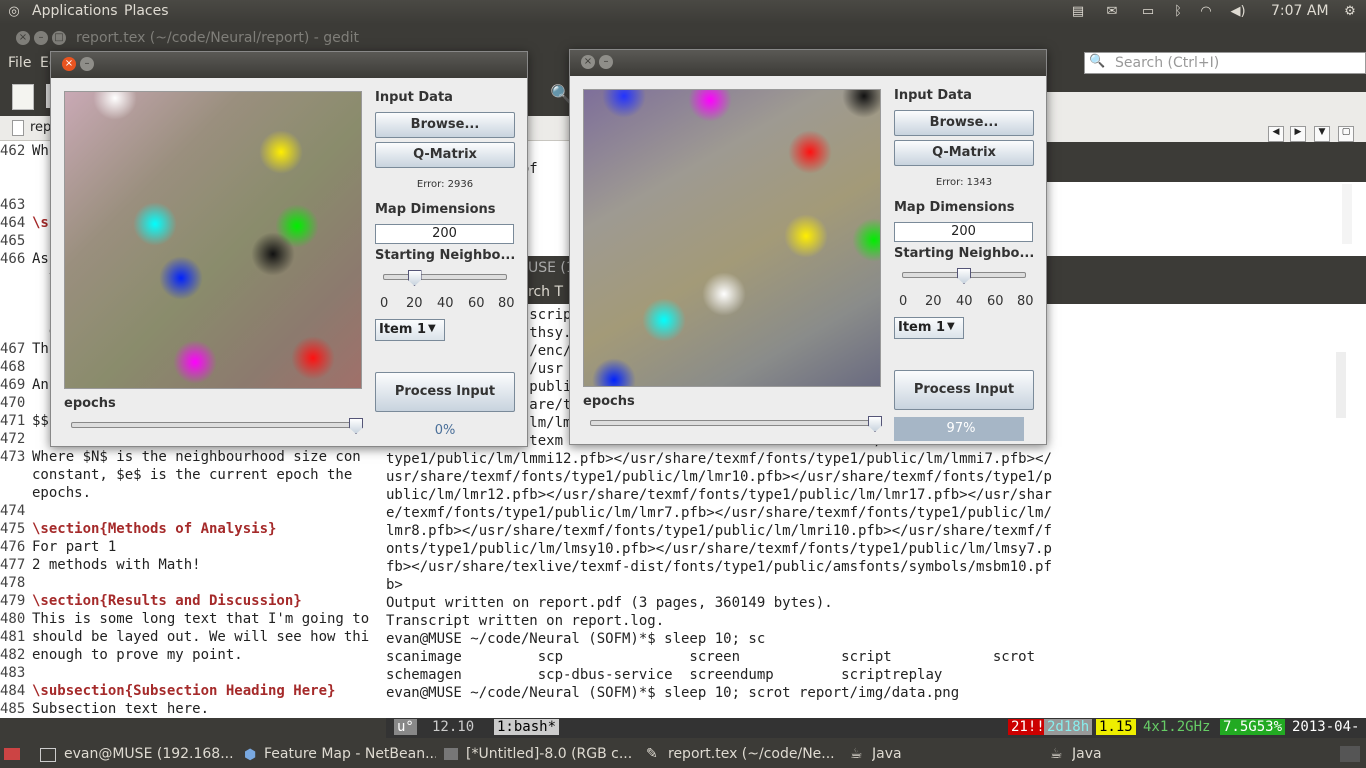 The width and height of the screenshot is (1366, 768). Describe the element at coordinates (414, 303) in the screenshot. I see `tick-label: 20` at that location.